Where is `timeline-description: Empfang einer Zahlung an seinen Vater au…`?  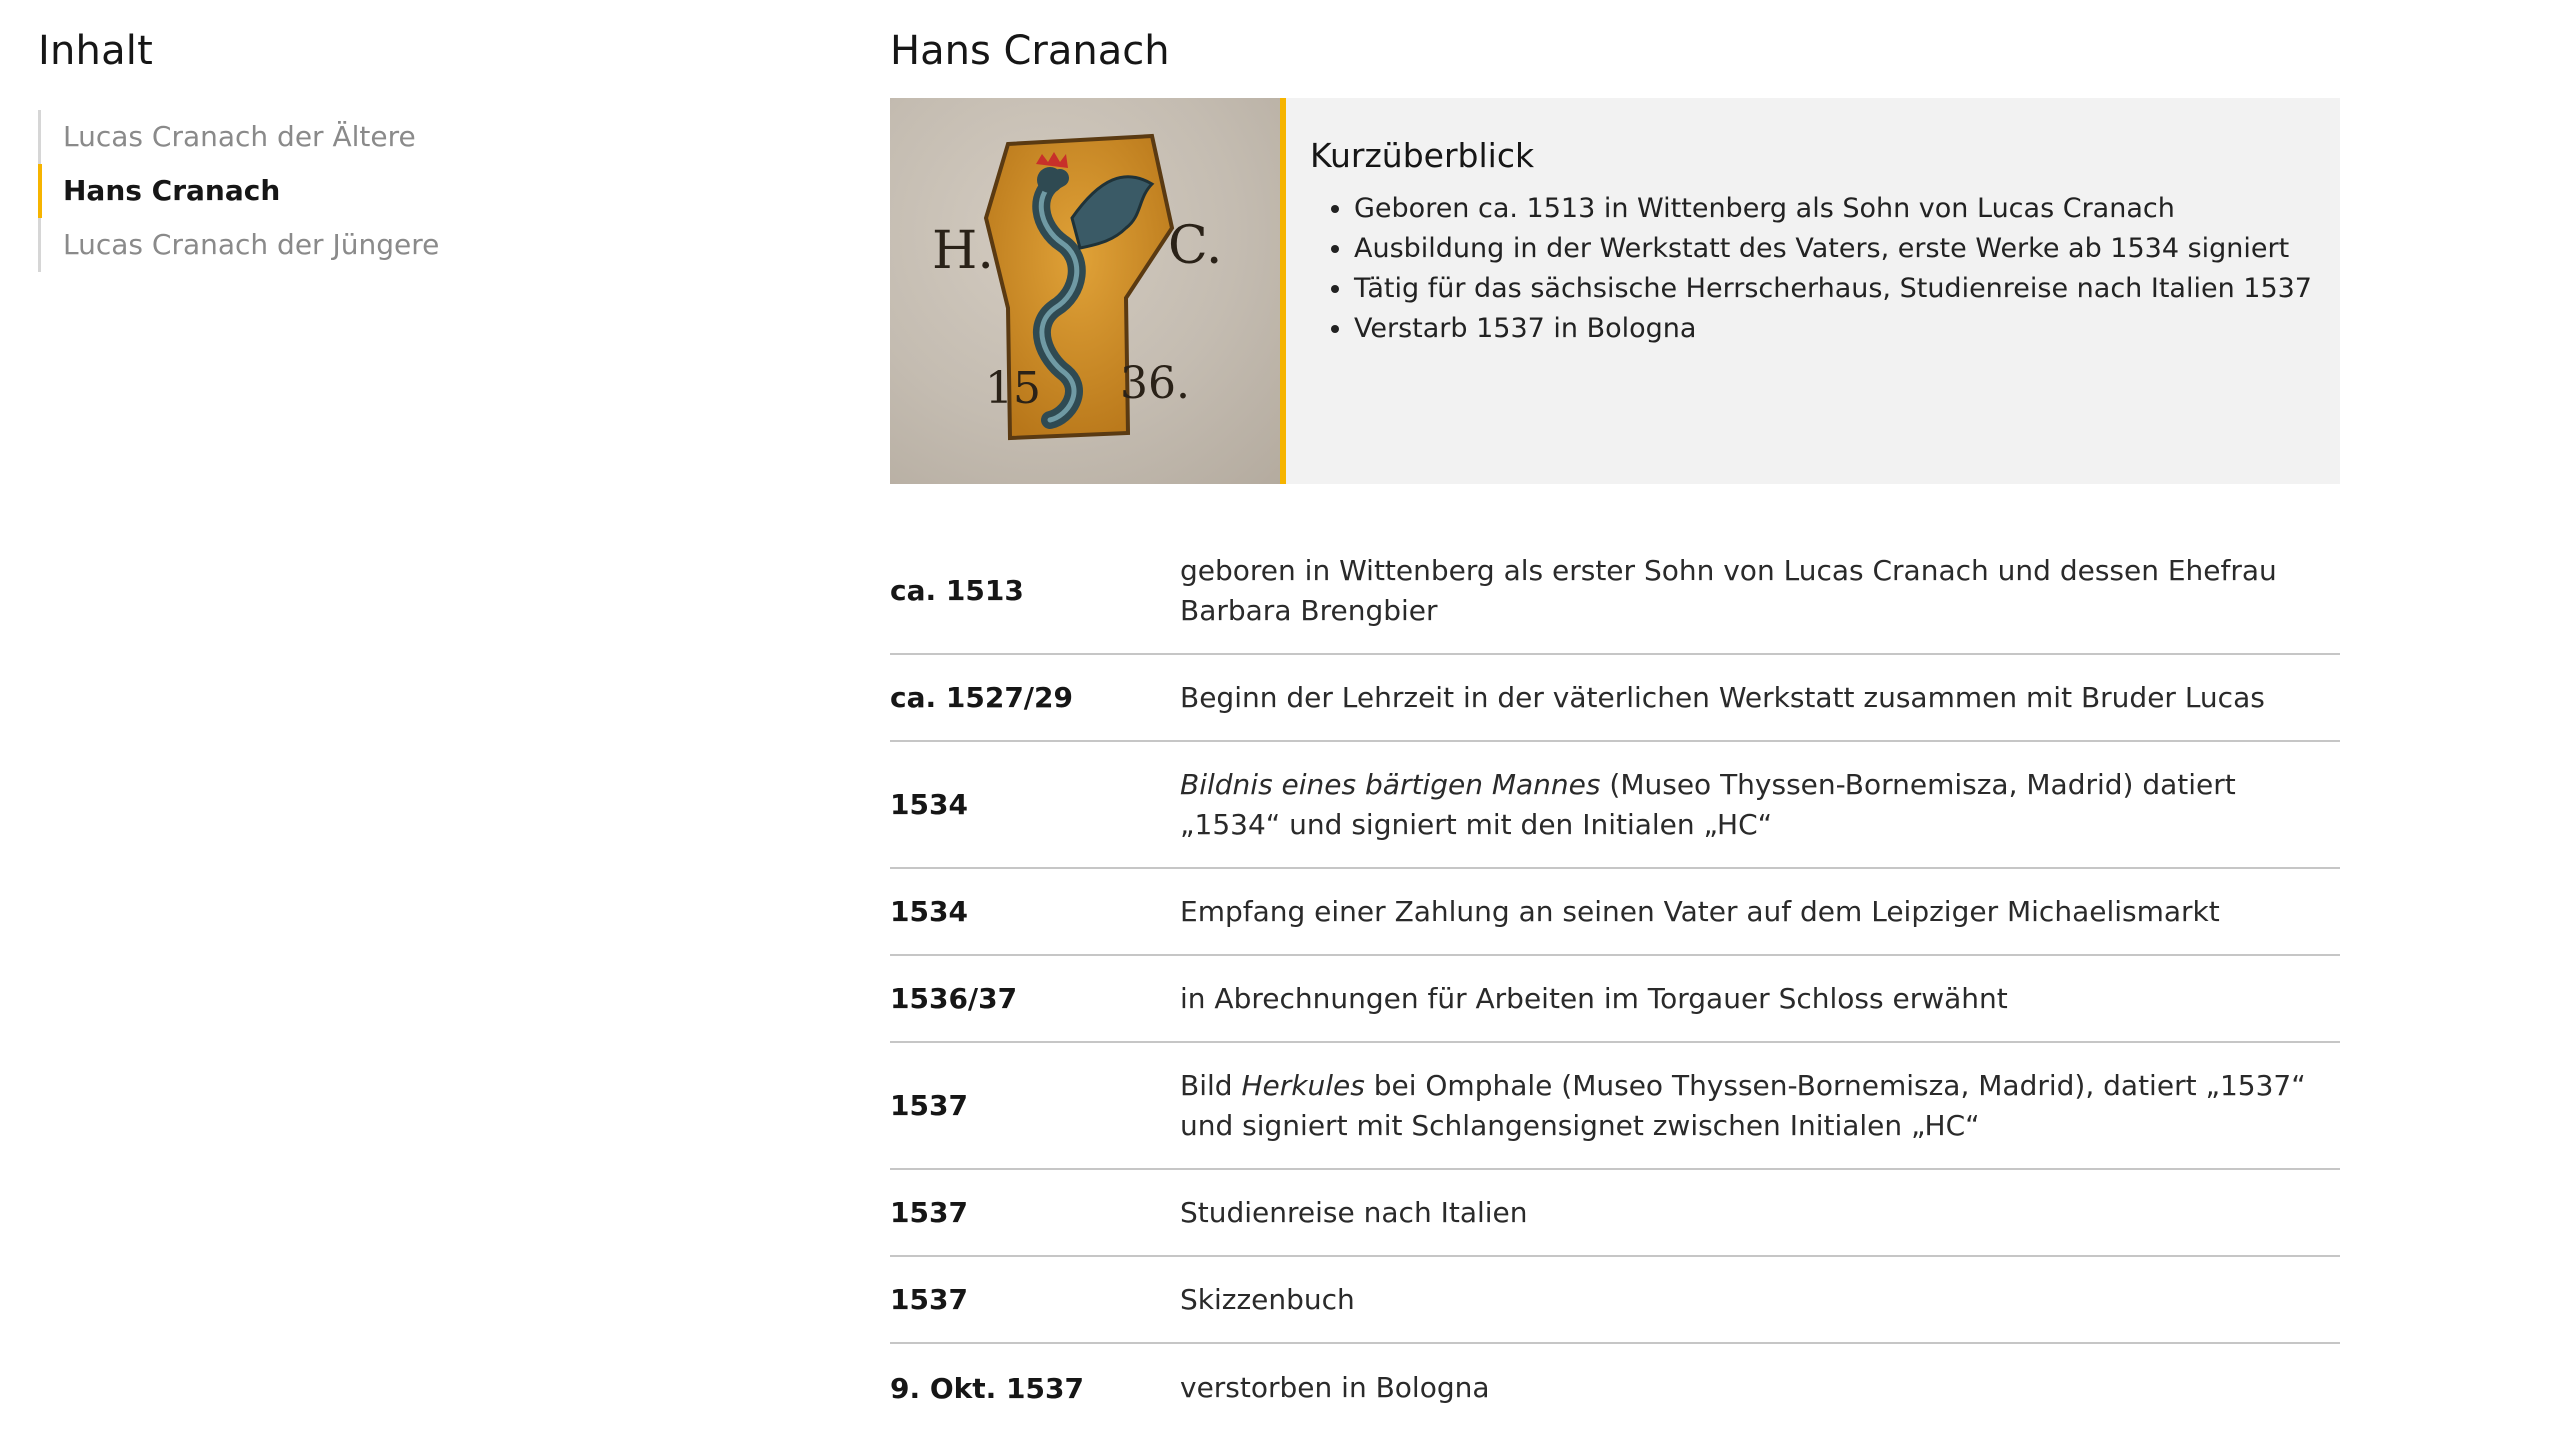 timeline-description: Empfang einer Zahlung an seinen Vater au… is located at coordinates (1700, 911).